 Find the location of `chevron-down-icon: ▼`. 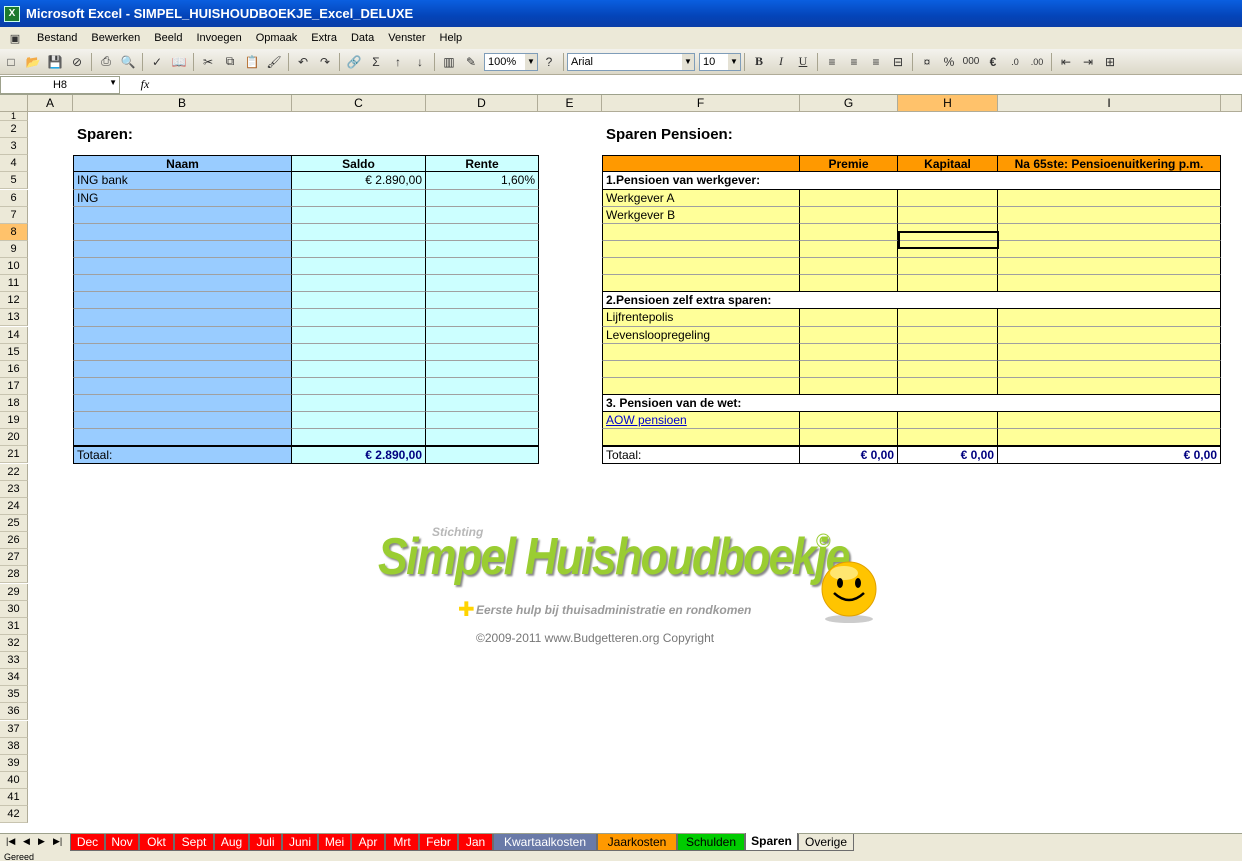

chevron-down-icon: ▼ is located at coordinates (734, 61).